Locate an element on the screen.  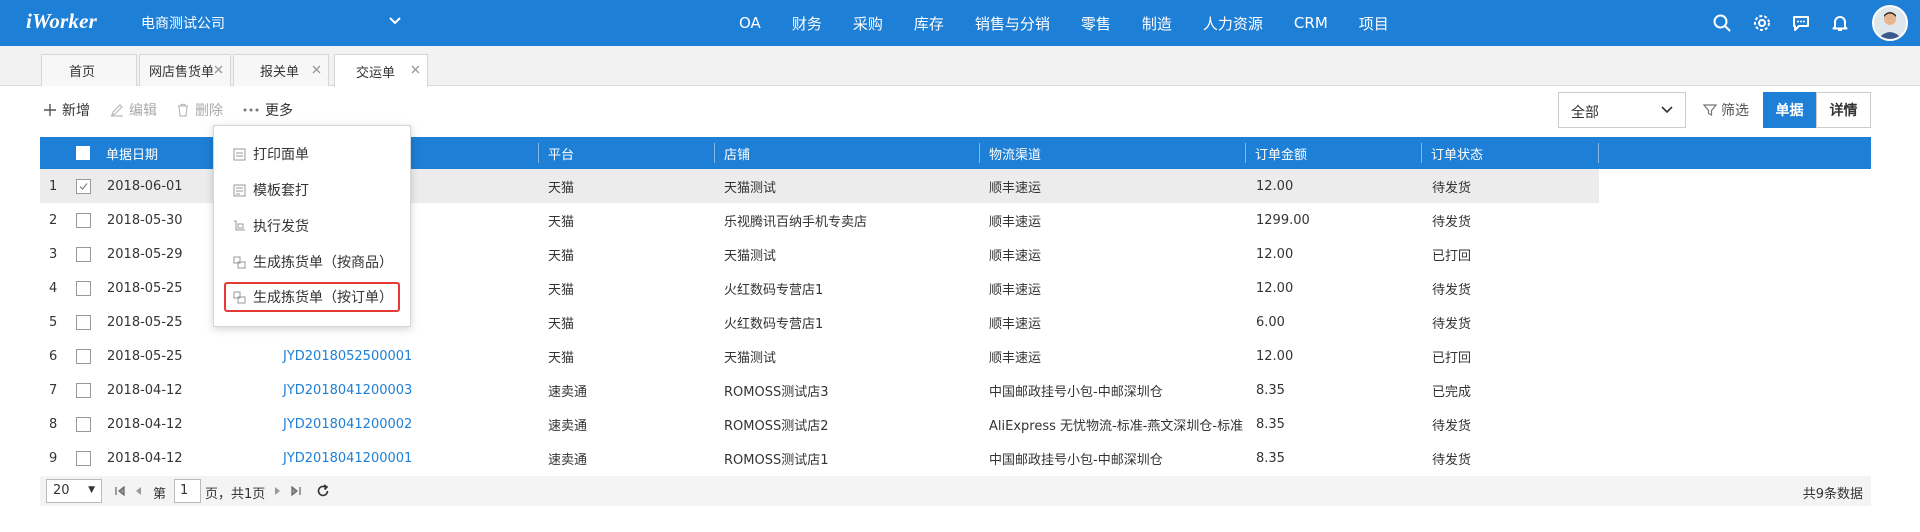
delete-button: 删除 is located at coordinates (199, 110).